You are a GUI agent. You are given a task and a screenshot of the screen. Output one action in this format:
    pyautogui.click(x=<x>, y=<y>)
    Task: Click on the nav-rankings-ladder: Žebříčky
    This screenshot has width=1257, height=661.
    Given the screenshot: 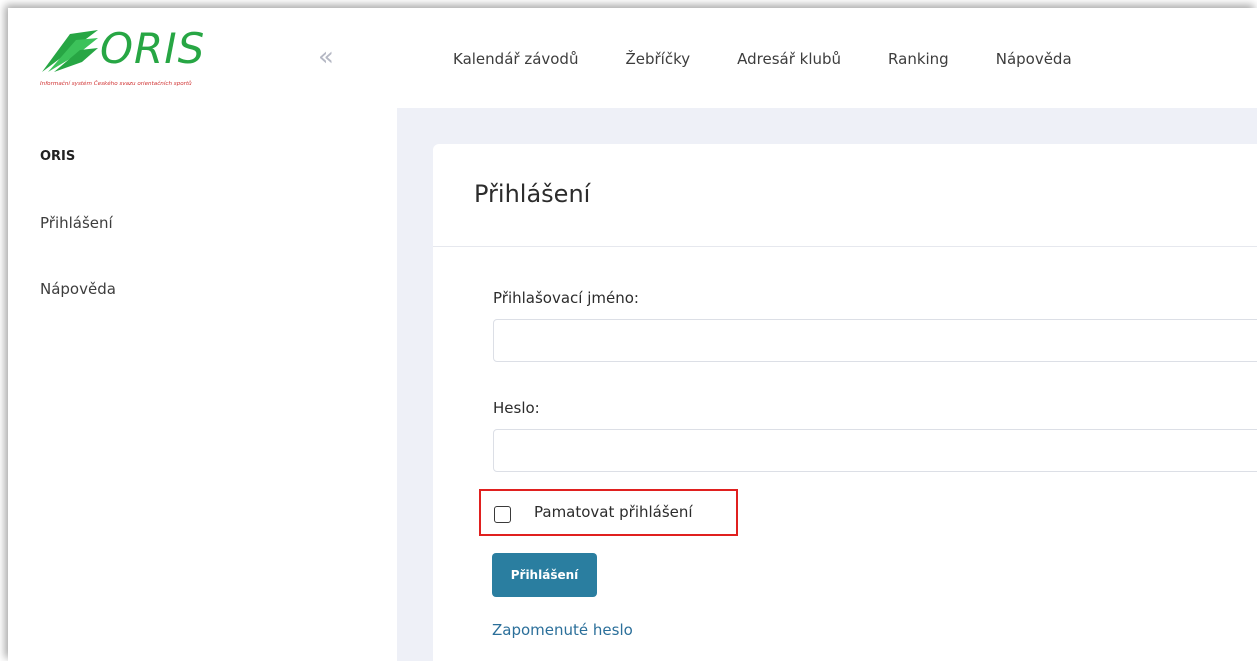 What is the action you would take?
    pyautogui.click(x=657, y=59)
    